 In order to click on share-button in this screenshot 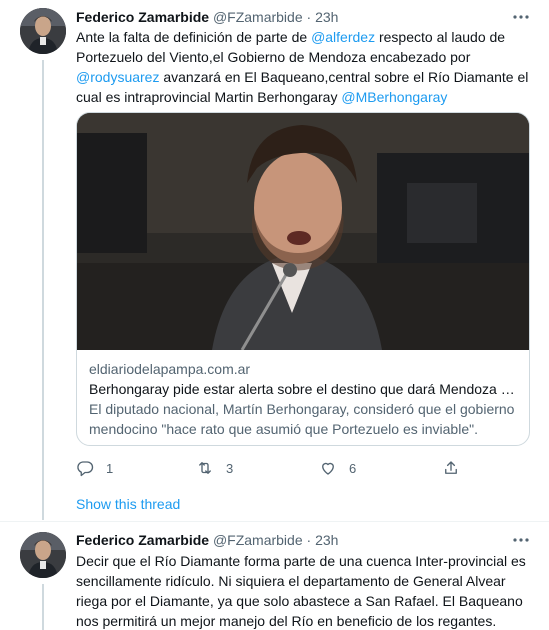, I will do `click(451, 468)`.